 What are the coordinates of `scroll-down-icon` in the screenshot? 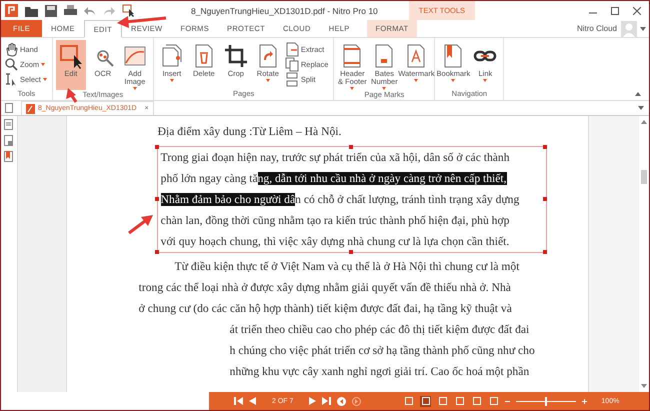 It's located at (644, 386).